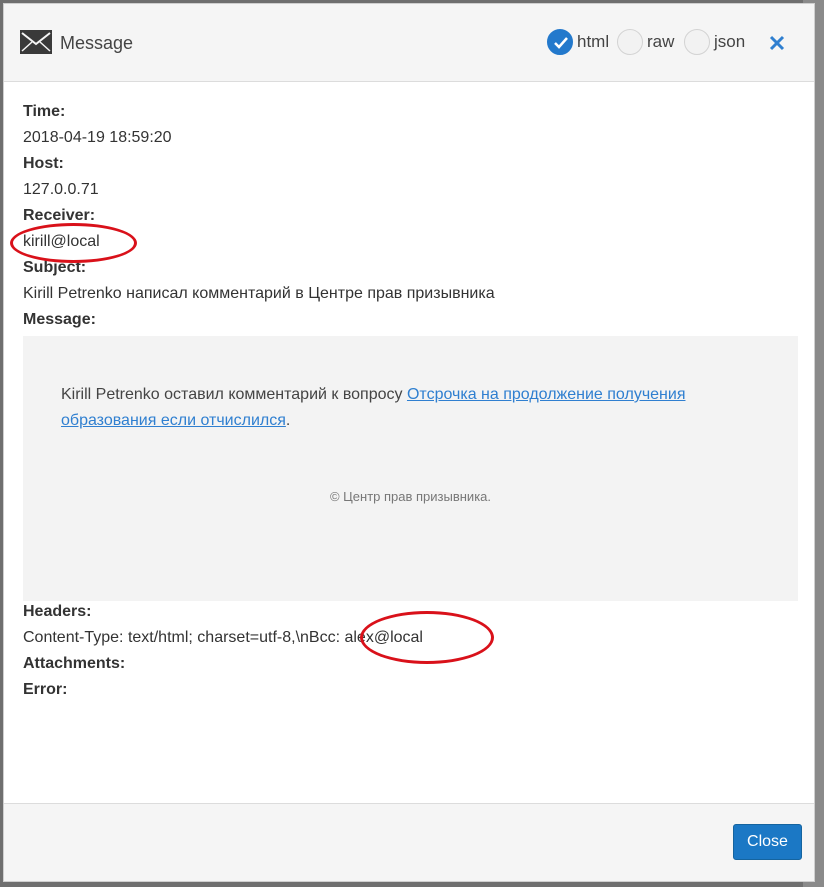 The width and height of the screenshot is (824, 887). Describe the element at coordinates (729, 42) in the screenshot. I see `format-label-json: json` at that location.